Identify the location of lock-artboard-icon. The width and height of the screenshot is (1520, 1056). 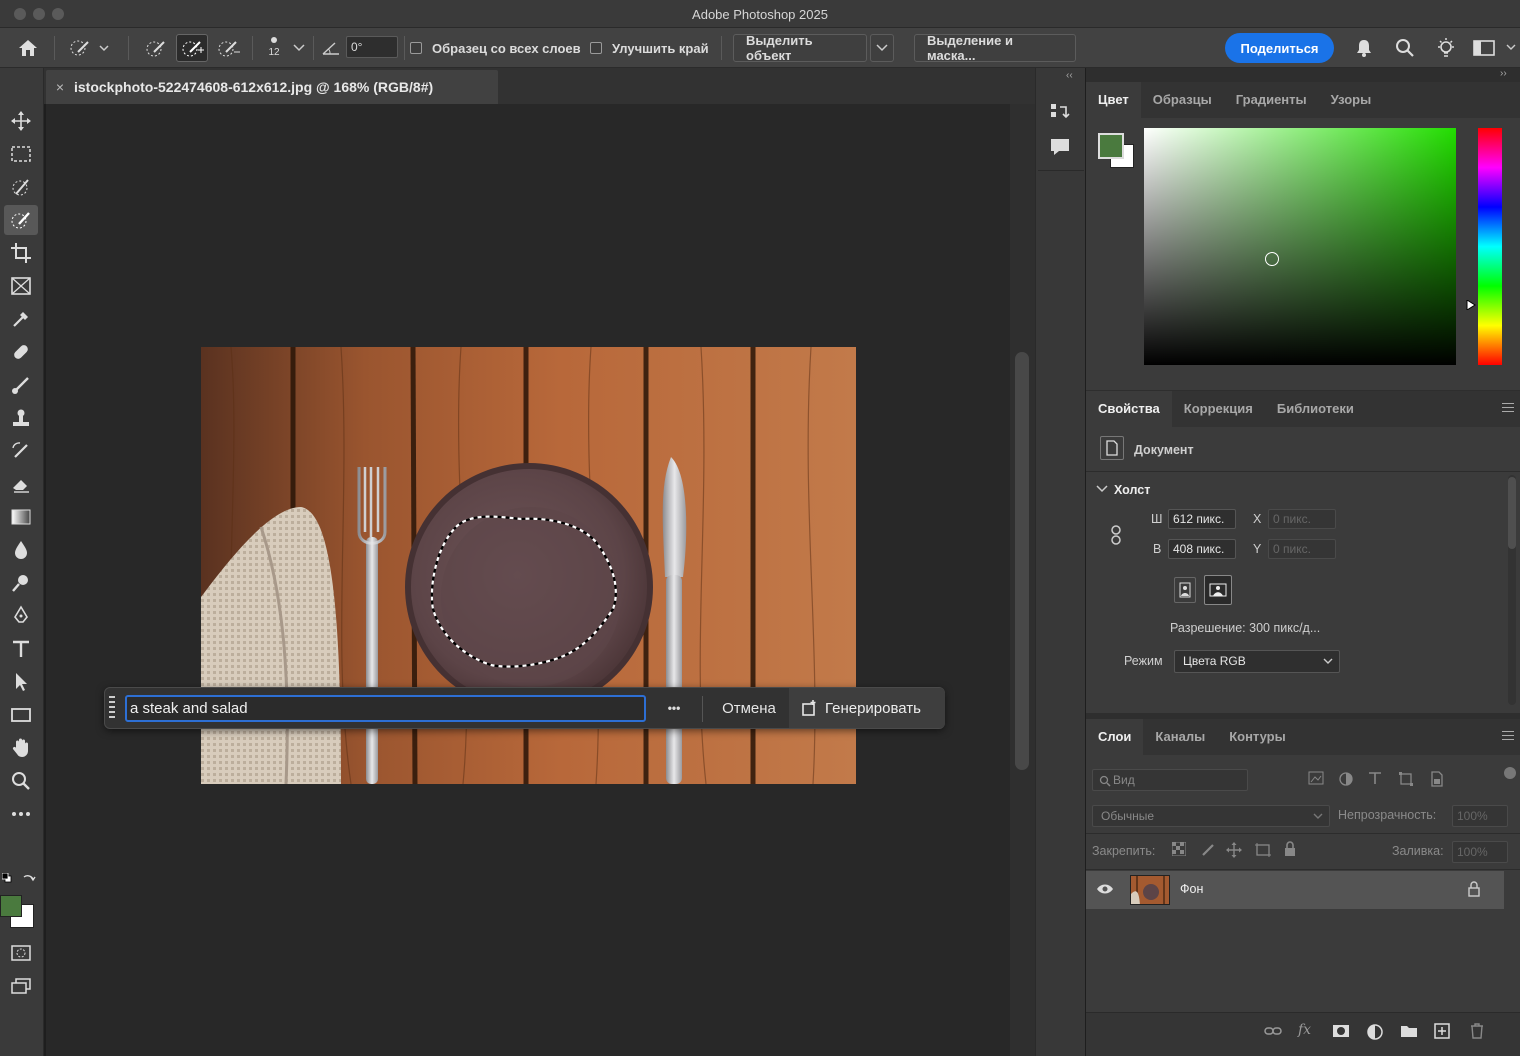
(1263, 850).